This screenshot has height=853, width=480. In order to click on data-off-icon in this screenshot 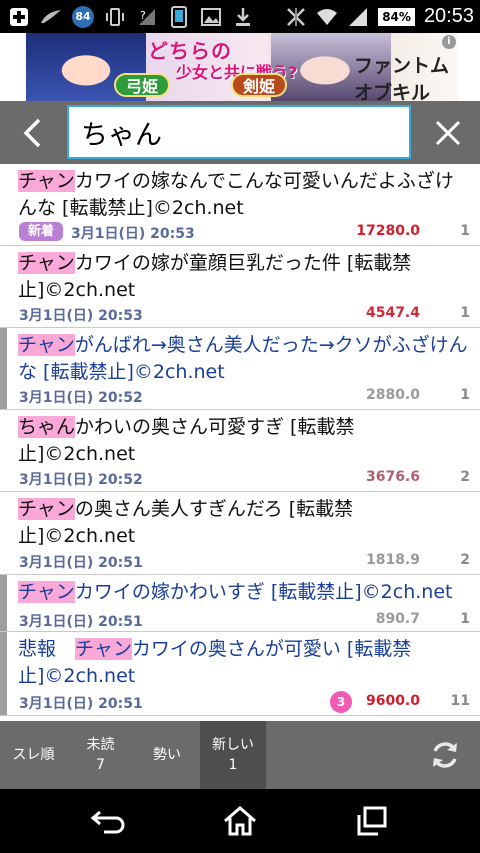, I will do `click(296, 17)`.